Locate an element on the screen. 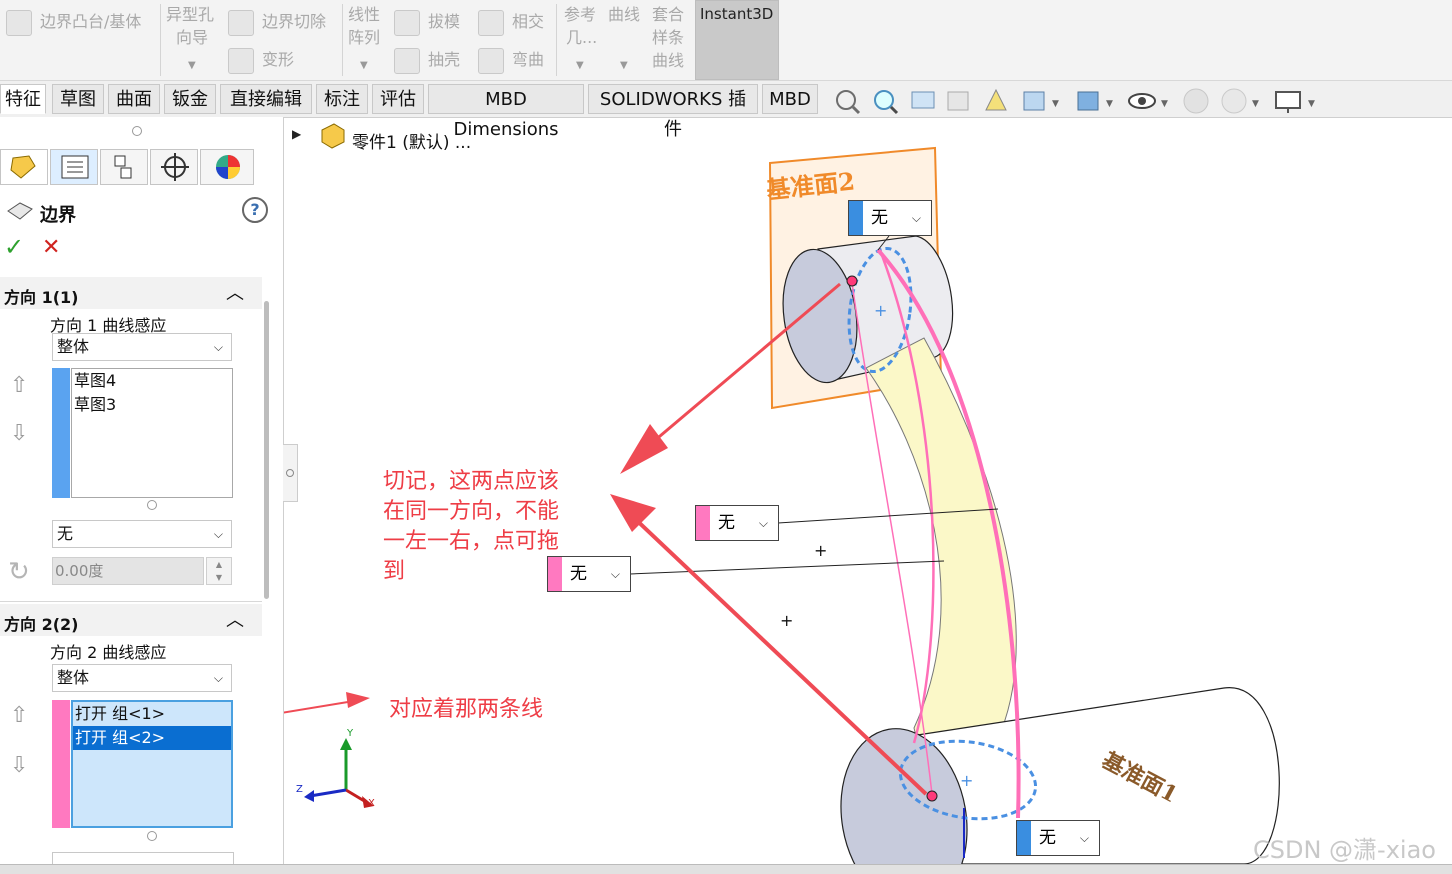  flex-button: 弯曲 is located at coordinates (528, 60).